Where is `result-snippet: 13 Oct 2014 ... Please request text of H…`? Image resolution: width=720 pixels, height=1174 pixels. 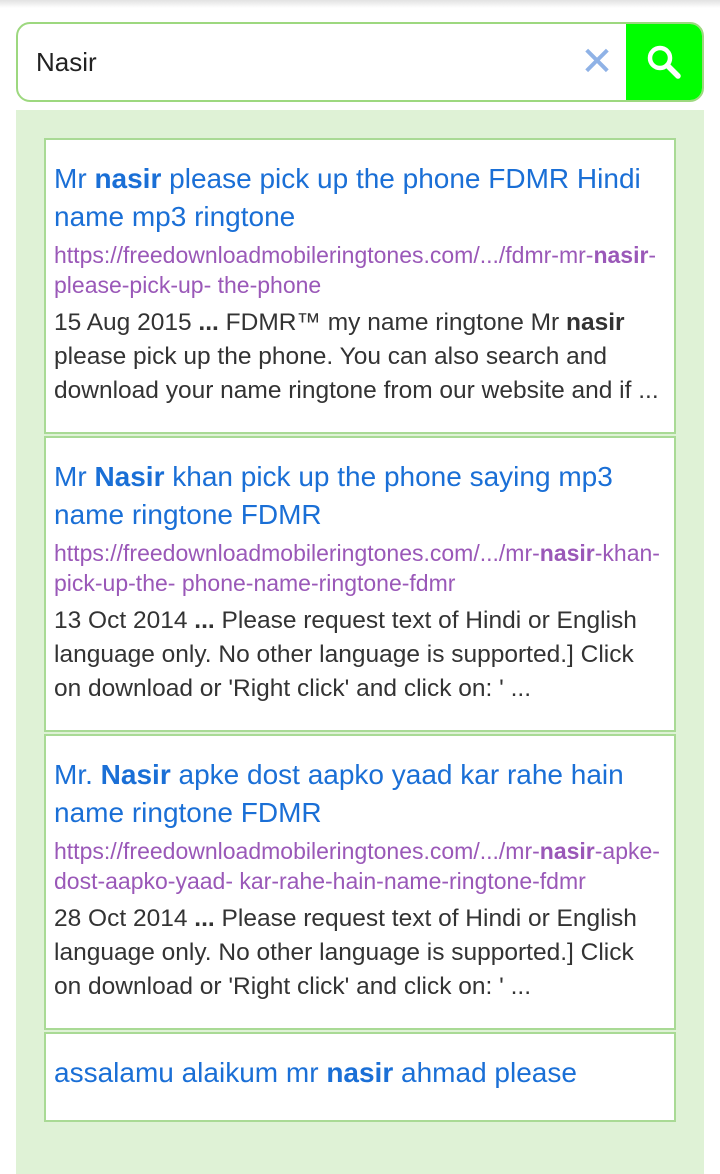
result-snippet: 13 Oct 2014 ... Please request text of H… is located at coordinates (360, 655).